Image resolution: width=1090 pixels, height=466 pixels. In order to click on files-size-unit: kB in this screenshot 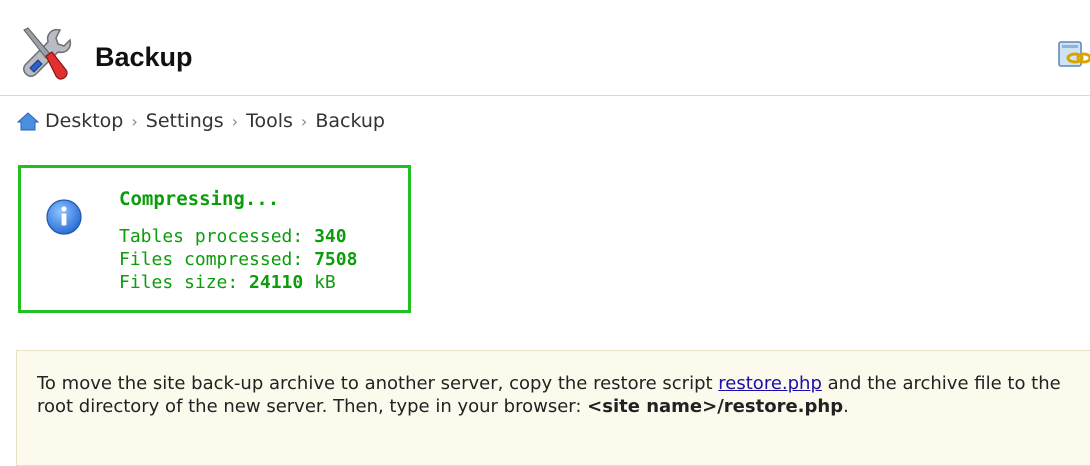, I will do `click(319, 282)`.